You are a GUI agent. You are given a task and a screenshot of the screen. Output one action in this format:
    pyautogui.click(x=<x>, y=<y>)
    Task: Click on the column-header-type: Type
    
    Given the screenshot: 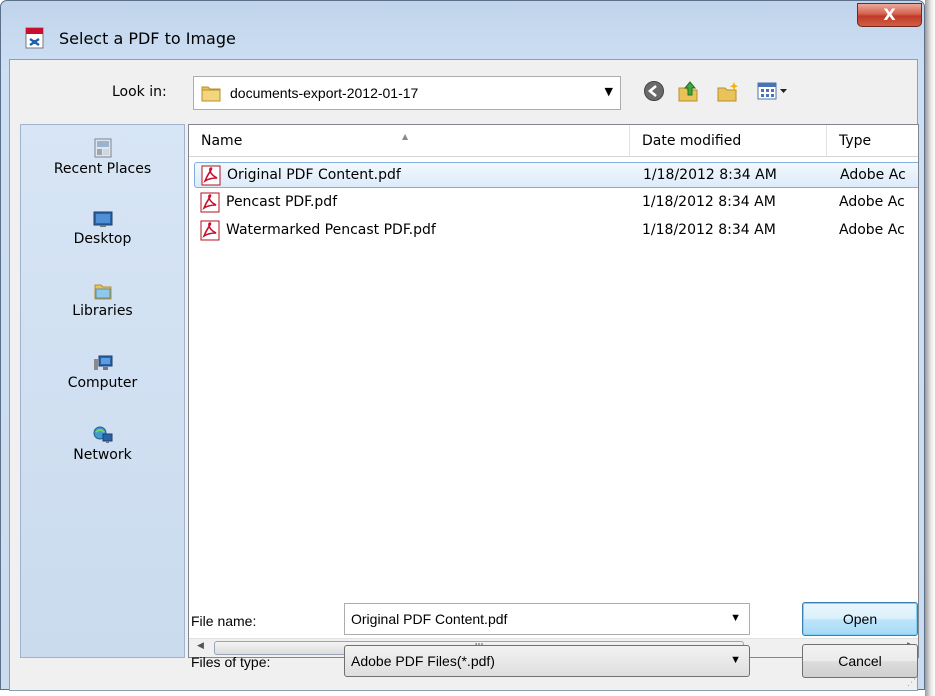 What is the action you would take?
    pyautogui.click(x=872, y=140)
    